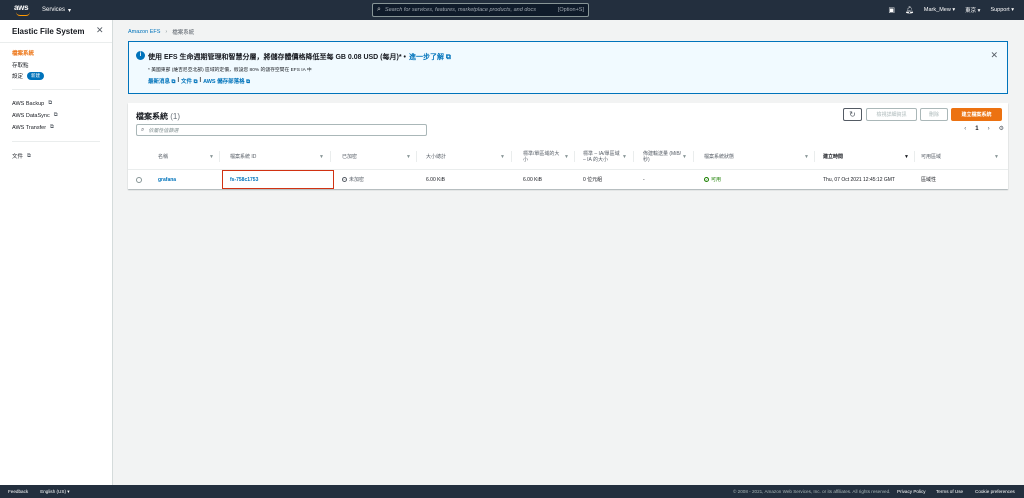 The width and height of the screenshot is (1024, 498). Describe the element at coordinates (279, 156) in the screenshot. I see `column-id: 檔案系統 ID ▼` at that location.